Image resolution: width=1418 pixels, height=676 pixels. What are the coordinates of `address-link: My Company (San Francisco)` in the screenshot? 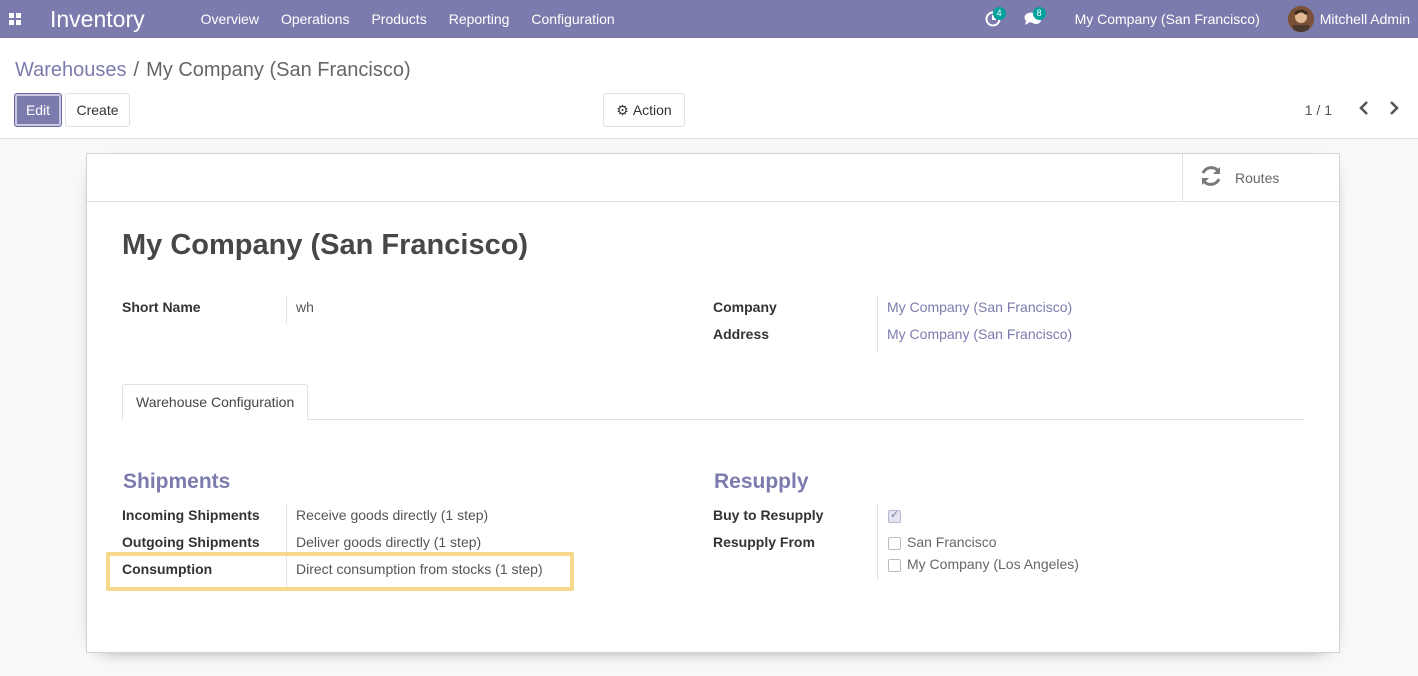 It's located at (979, 334).